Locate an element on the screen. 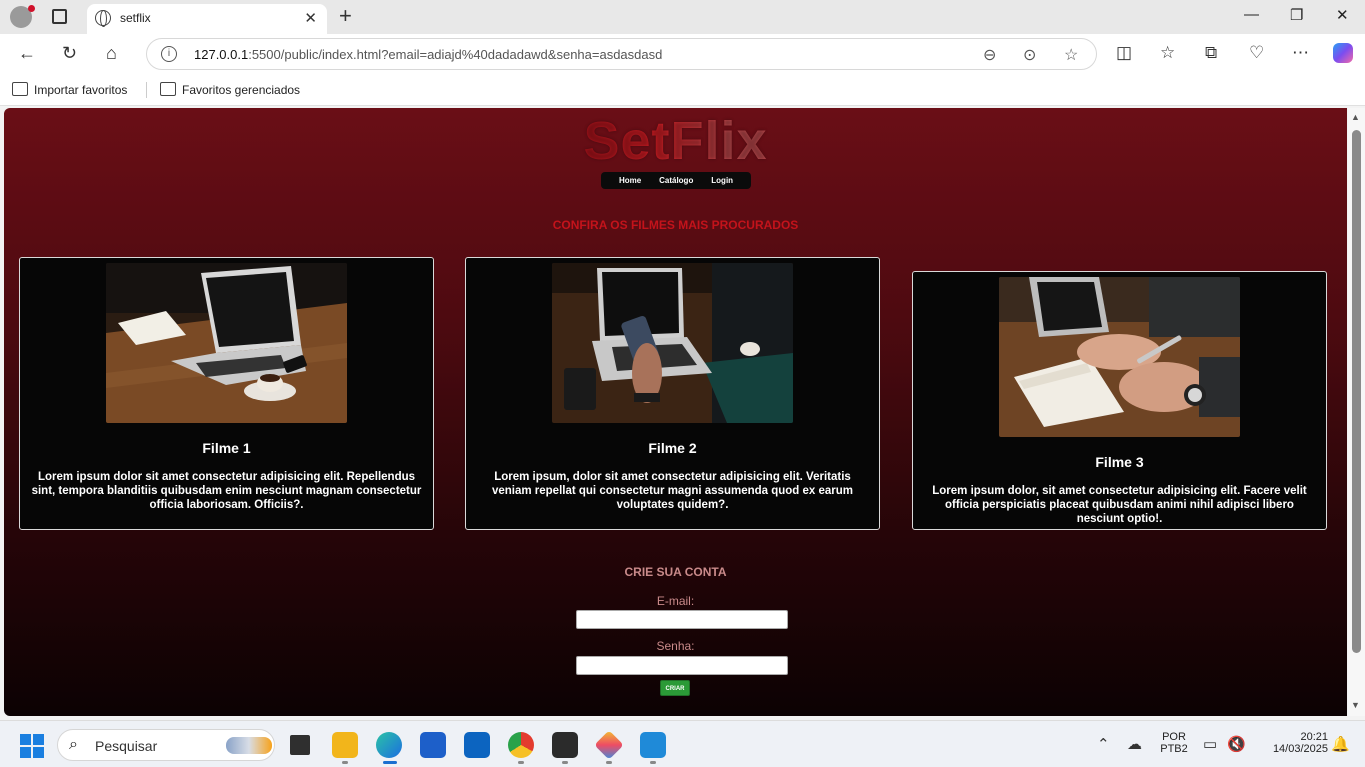 The width and height of the screenshot is (1365, 767). clock-date: 14/03/2025 is located at coordinates (1300, 749).